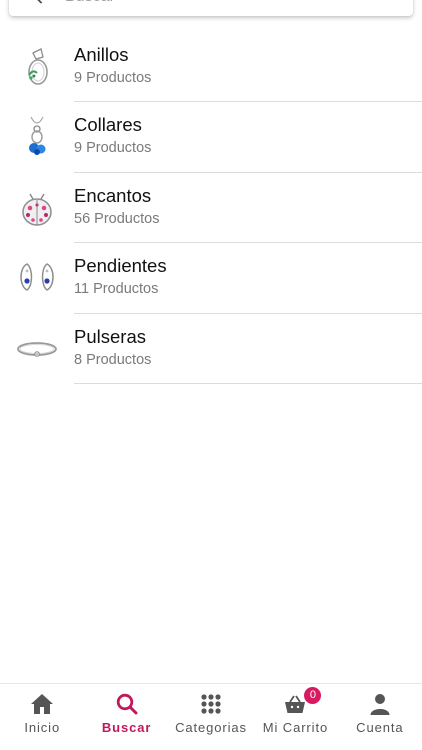  What do you see at coordinates (215, 3) in the screenshot?
I see `search-input` at bounding box center [215, 3].